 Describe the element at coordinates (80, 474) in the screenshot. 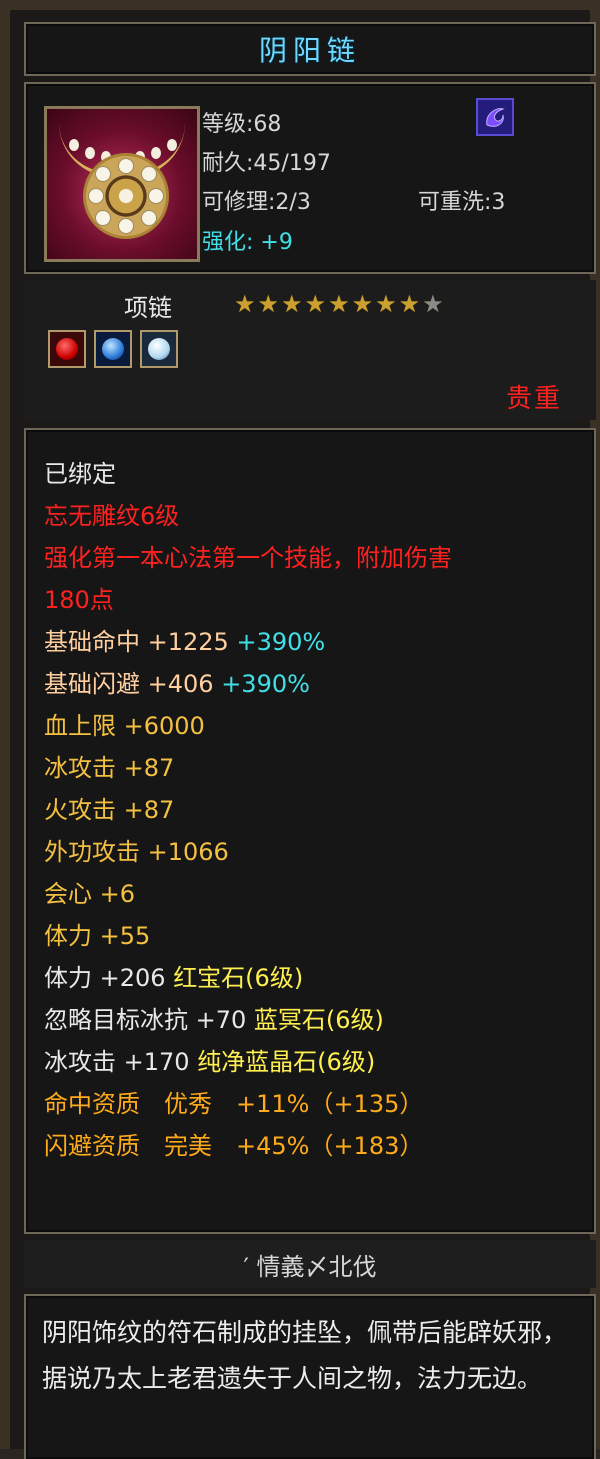

I see `bound-status: 已绑定` at that location.